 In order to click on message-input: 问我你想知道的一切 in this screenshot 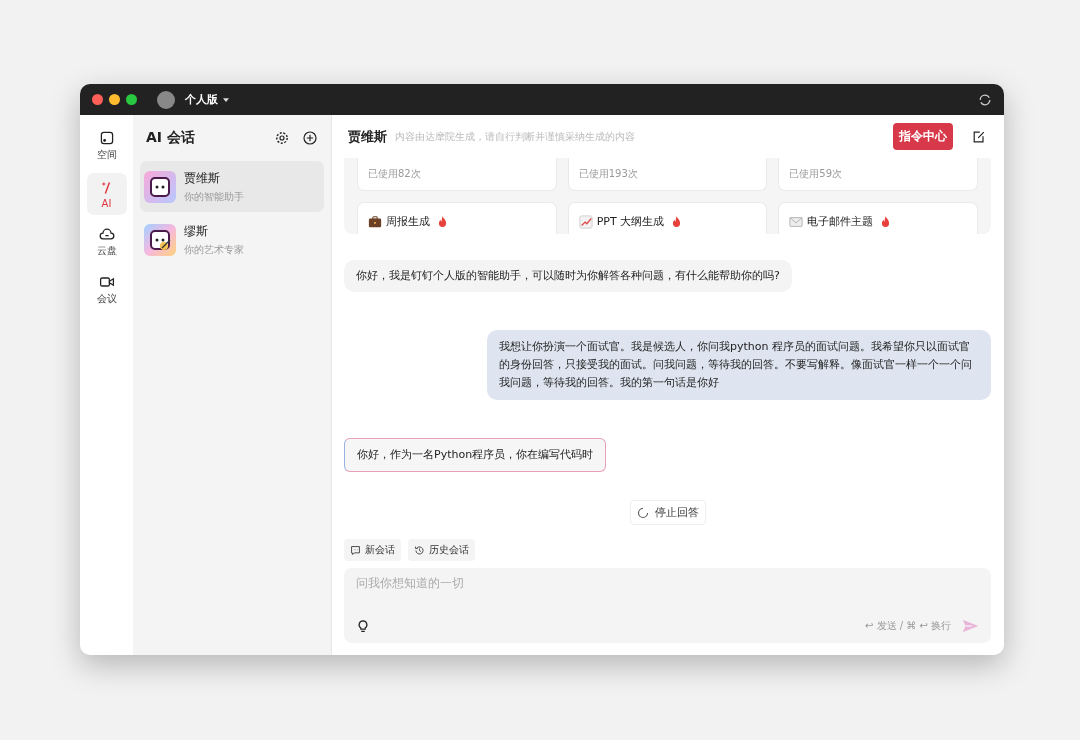, I will do `click(667, 583)`.